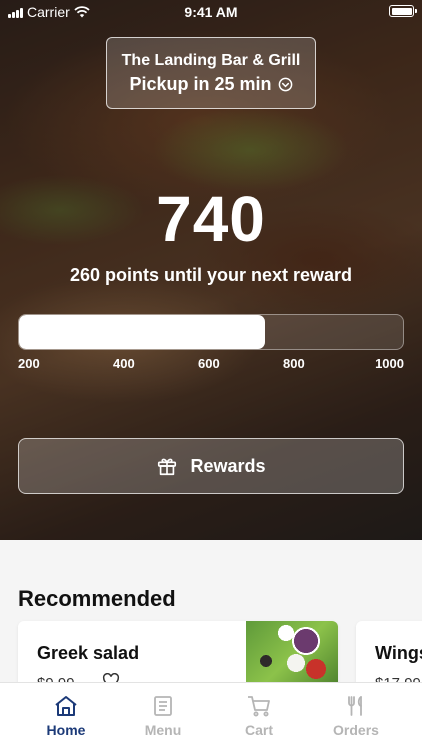 Image resolution: width=422 pixels, height=750 pixels. What do you see at coordinates (66, 730) in the screenshot?
I see `tab-label: Home` at bounding box center [66, 730].